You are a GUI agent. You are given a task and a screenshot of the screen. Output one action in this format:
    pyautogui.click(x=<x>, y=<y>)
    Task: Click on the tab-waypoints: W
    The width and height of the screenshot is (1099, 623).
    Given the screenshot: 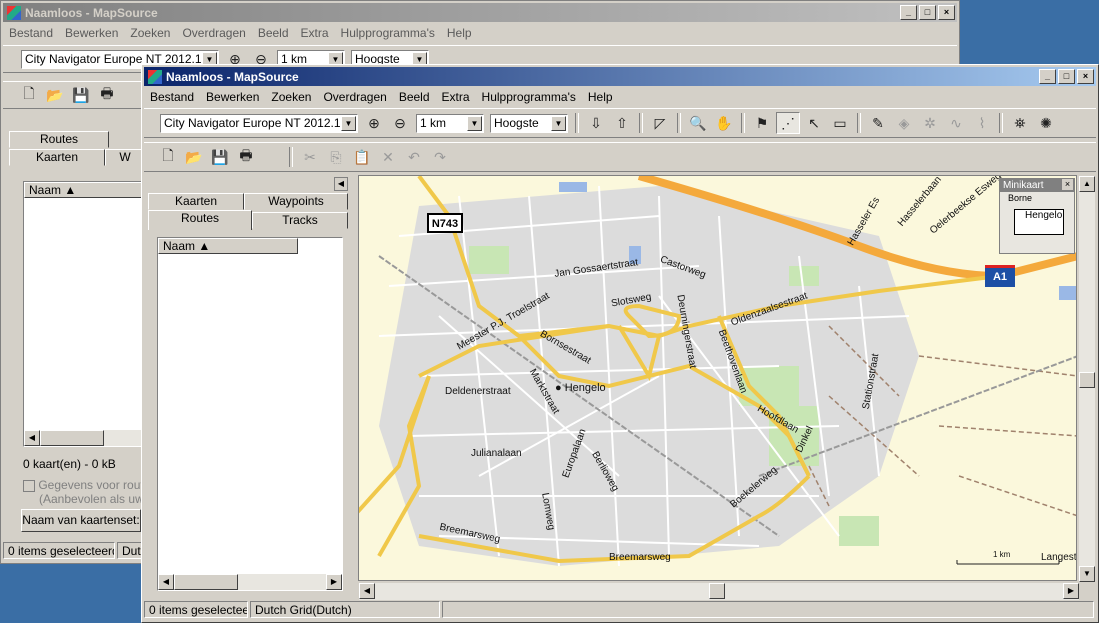 What is the action you would take?
    pyautogui.click(x=125, y=157)
    